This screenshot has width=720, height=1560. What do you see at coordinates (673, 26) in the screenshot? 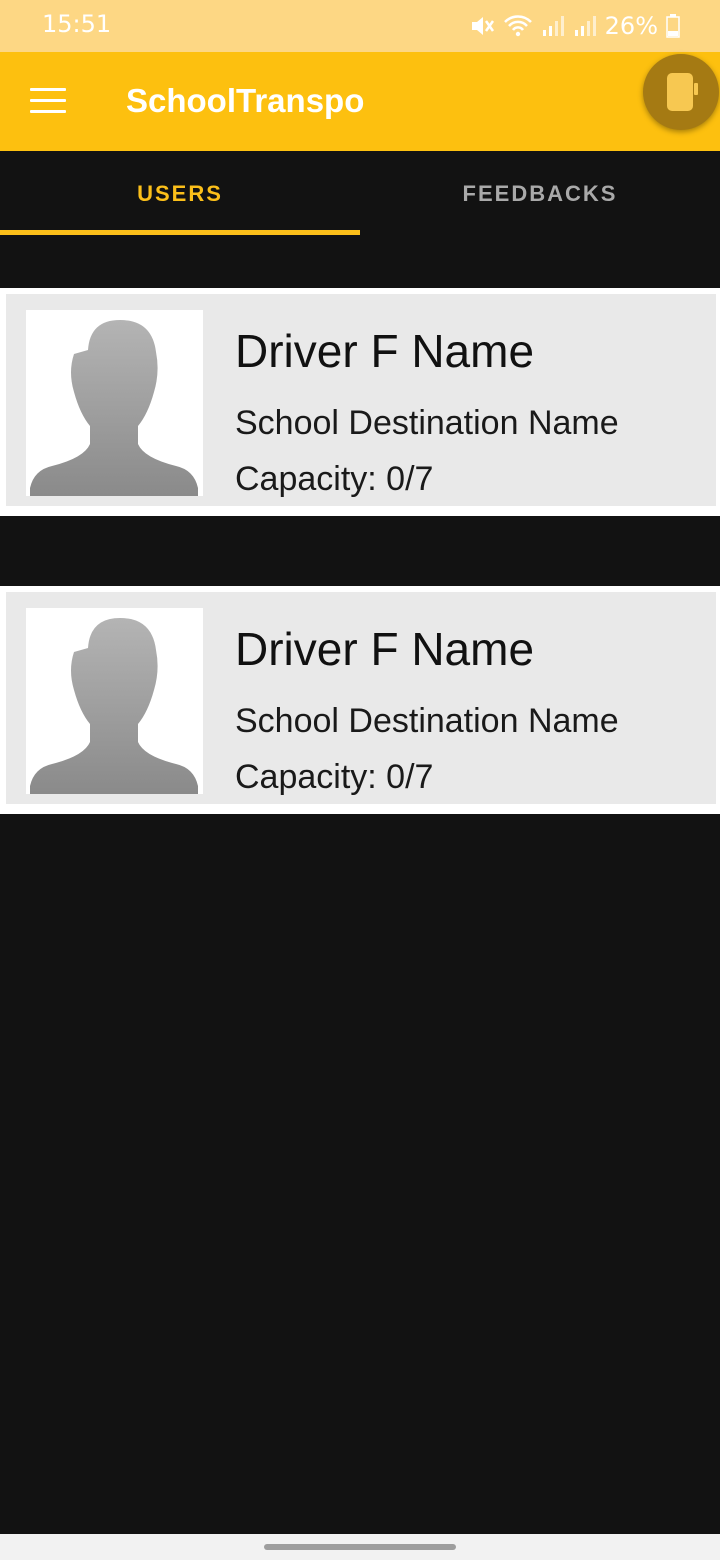
I see `battery-icon` at bounding box center [673, 26].